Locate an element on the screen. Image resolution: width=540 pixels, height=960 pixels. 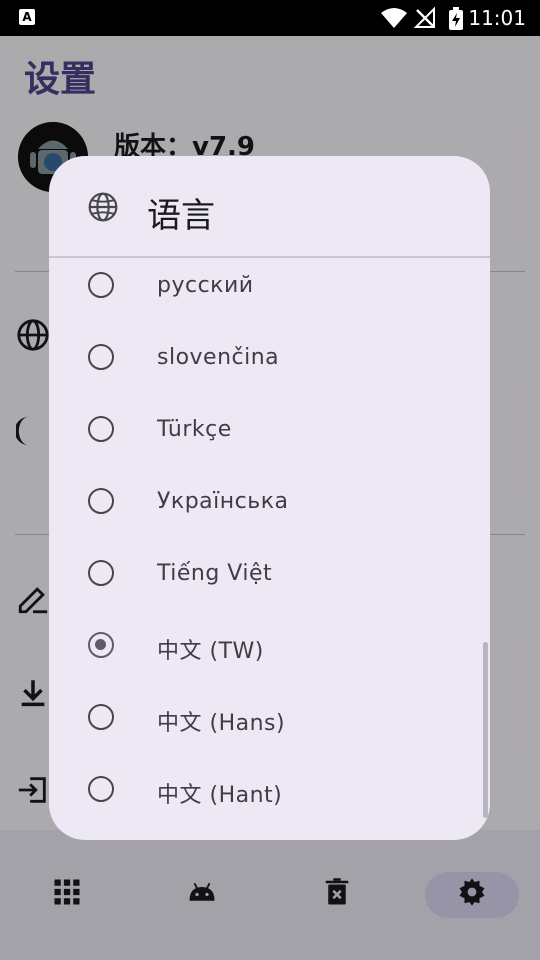
language-option-label: 中文 (TW) is located at coordinates (210, 651).